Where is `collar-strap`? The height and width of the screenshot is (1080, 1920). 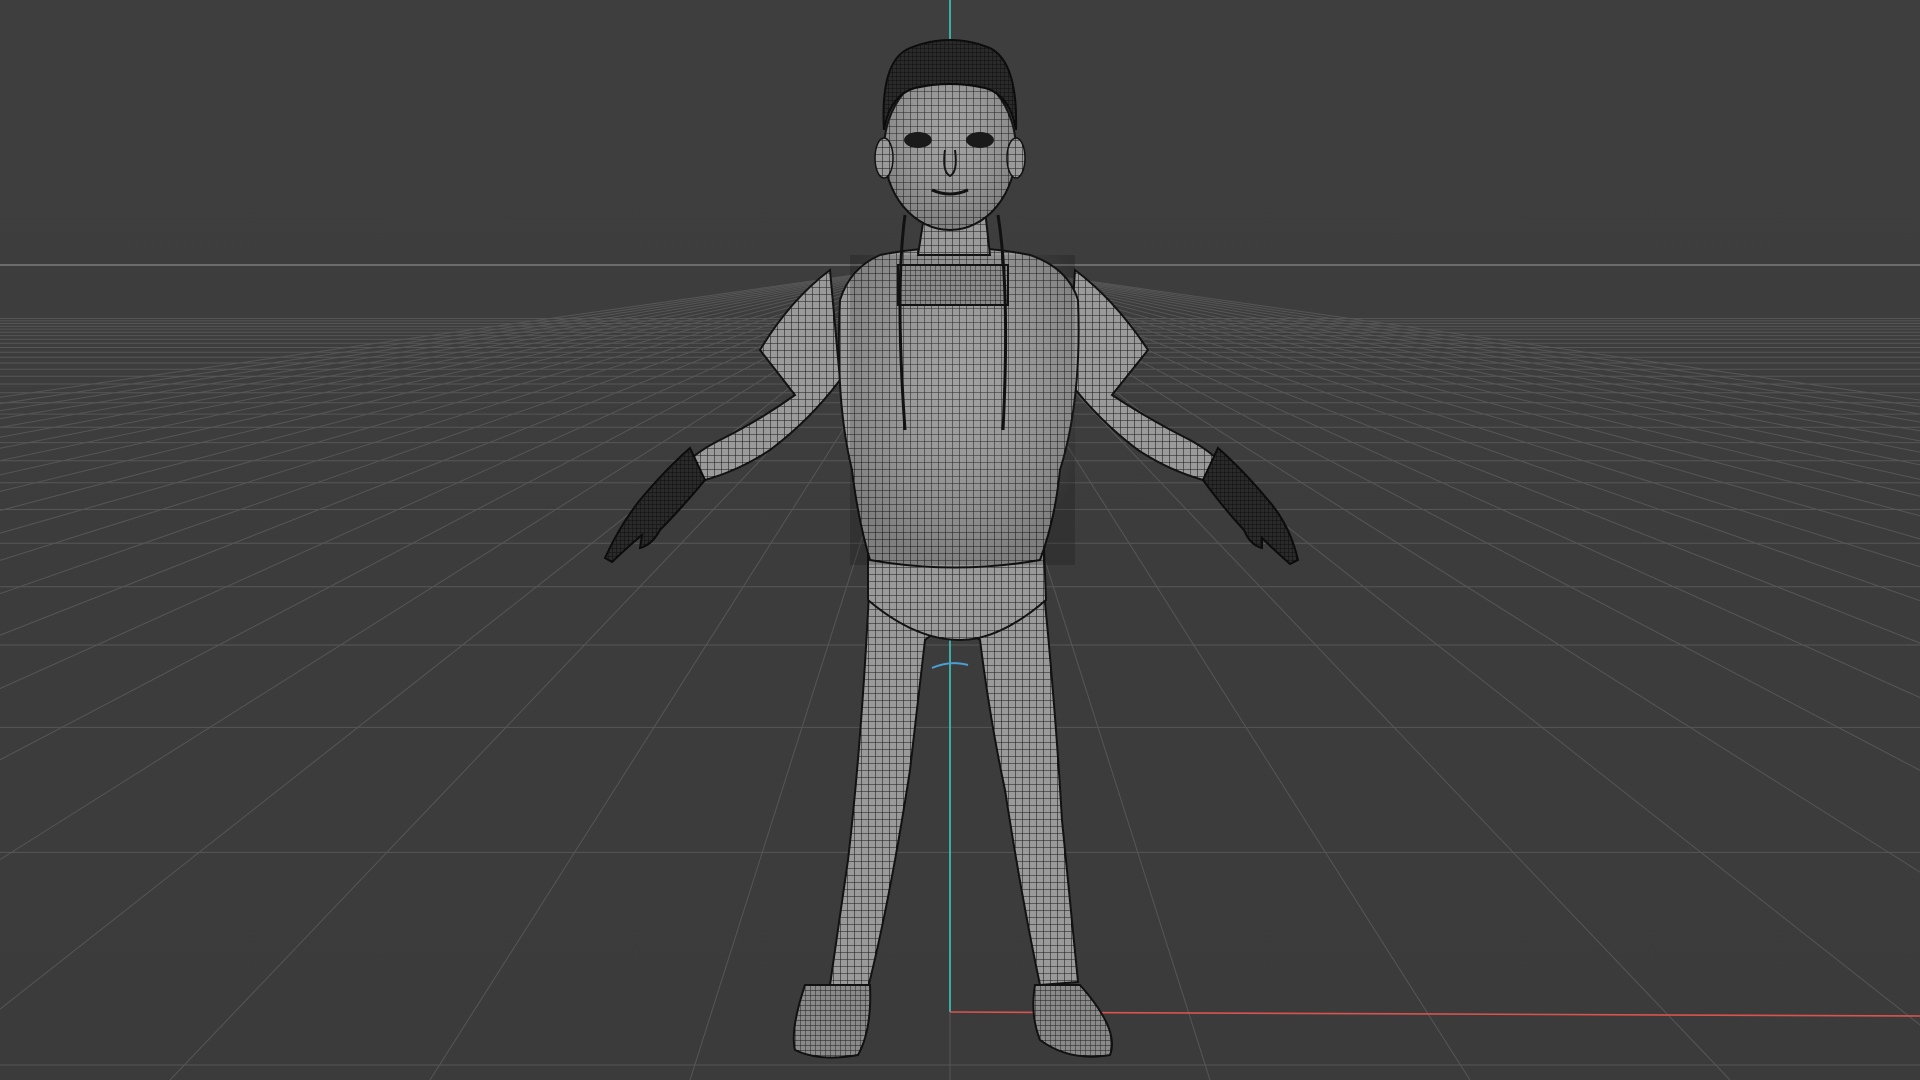
collar-strap is located at coordinates (953, 285).